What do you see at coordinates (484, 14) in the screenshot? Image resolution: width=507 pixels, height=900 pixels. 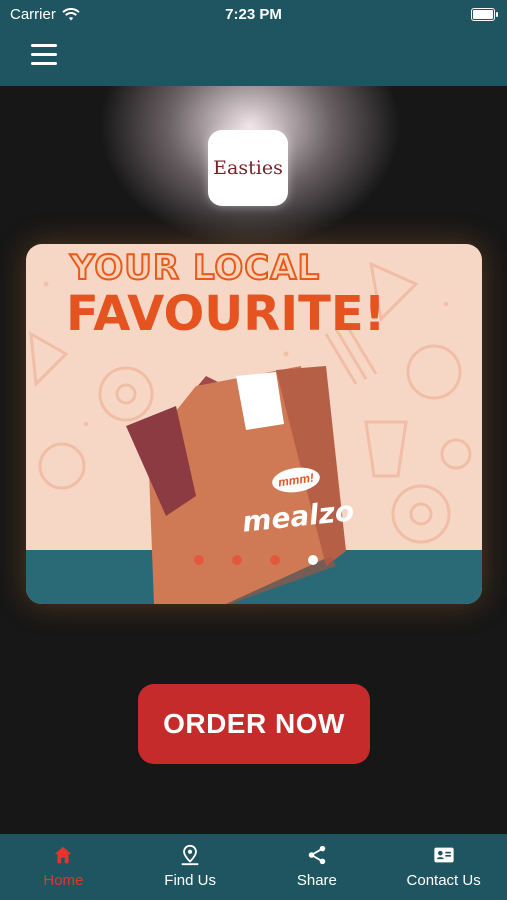 I see `battery-icon` at bounding box center [484, 14].